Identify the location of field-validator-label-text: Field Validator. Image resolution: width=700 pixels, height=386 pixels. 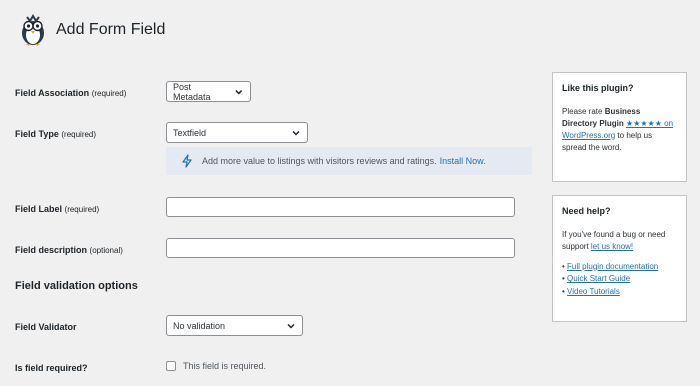
(46, 327).